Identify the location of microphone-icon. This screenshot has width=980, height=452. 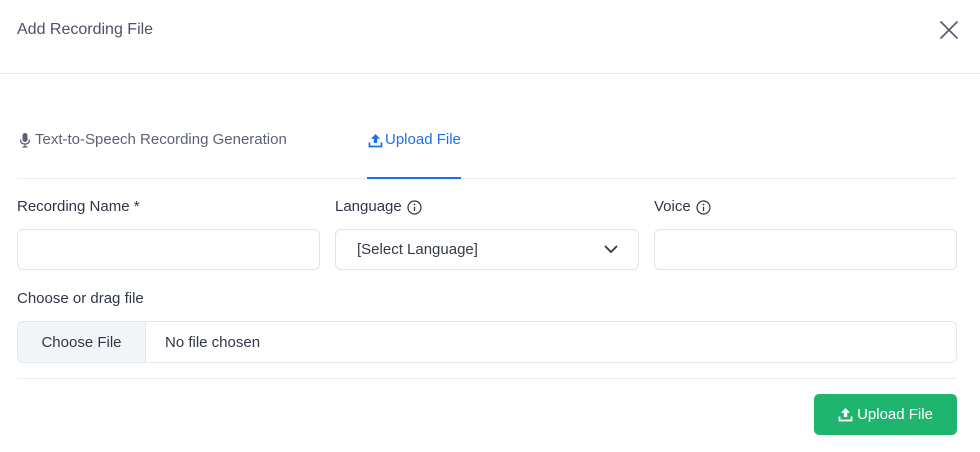
(25, 140).